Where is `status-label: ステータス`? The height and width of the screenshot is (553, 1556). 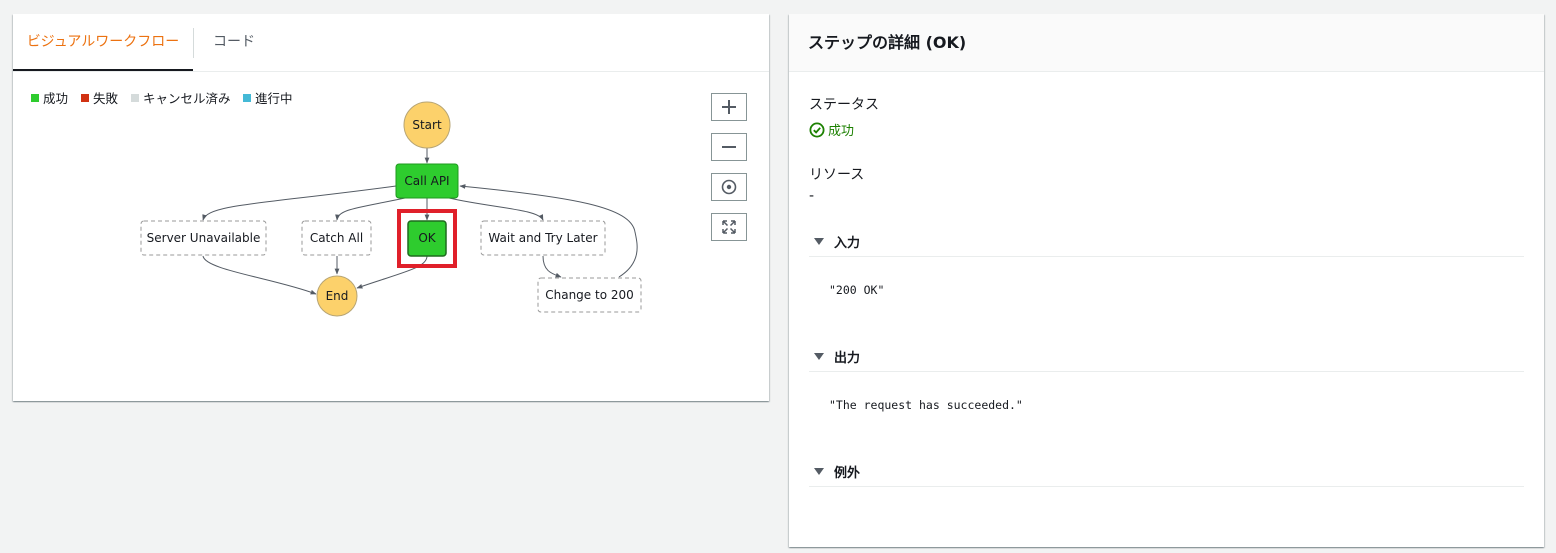
status-label: ステータス is located at coordinates (844, 105).